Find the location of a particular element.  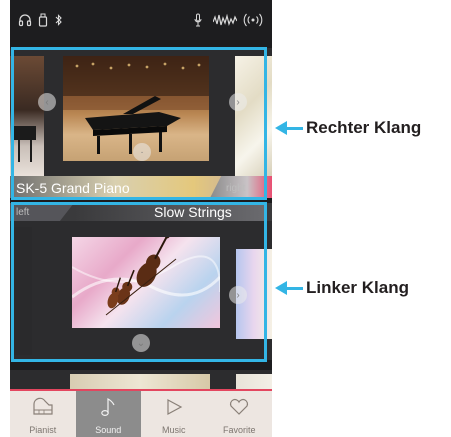

left-sound-label: Linker Klang is located at coordinates (357, 287).